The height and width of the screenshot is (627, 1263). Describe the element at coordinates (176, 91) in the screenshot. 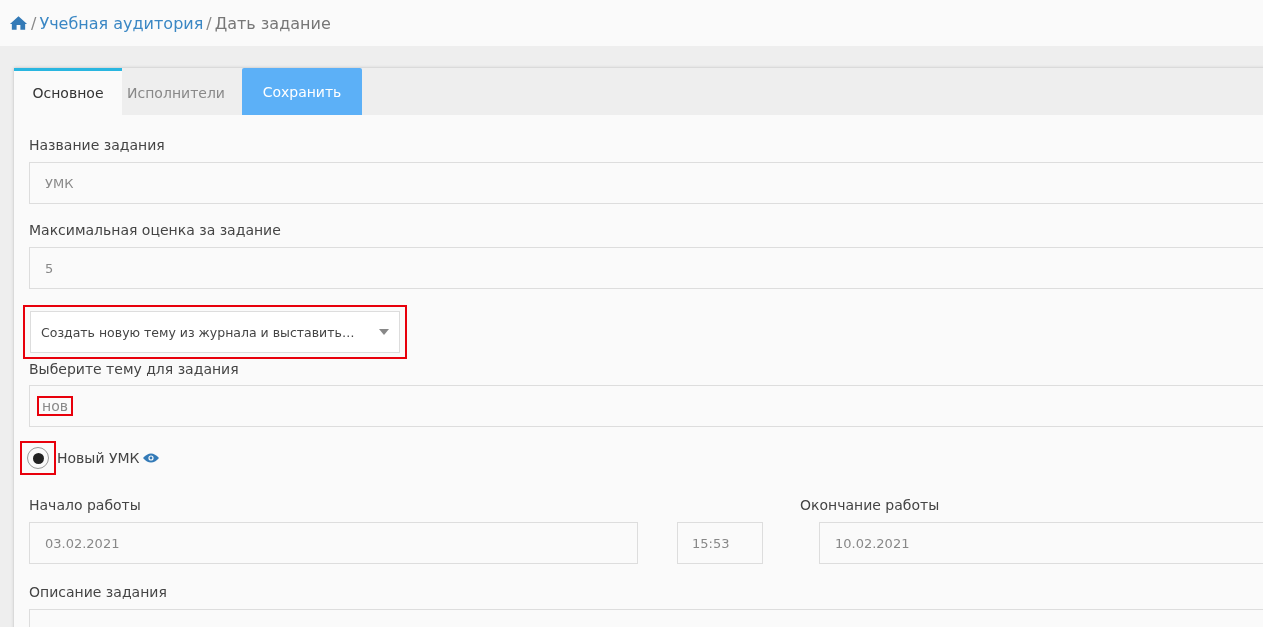

I see `tab: Исполнители` at that location.